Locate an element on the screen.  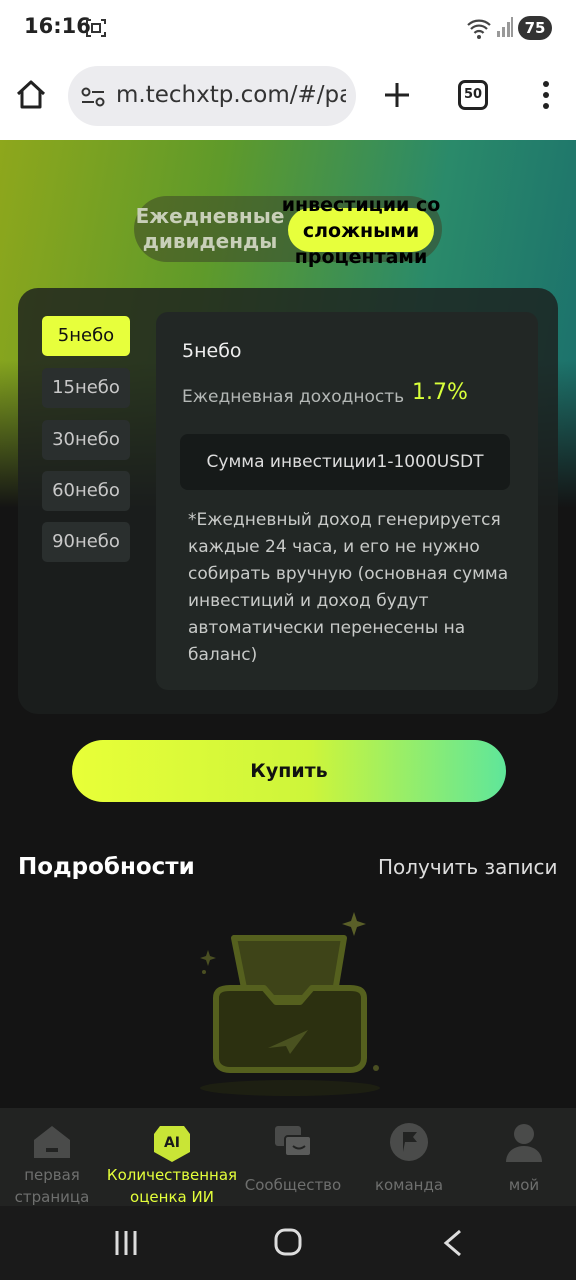
nav-profile: мой is located at coordinates (524, 1157).